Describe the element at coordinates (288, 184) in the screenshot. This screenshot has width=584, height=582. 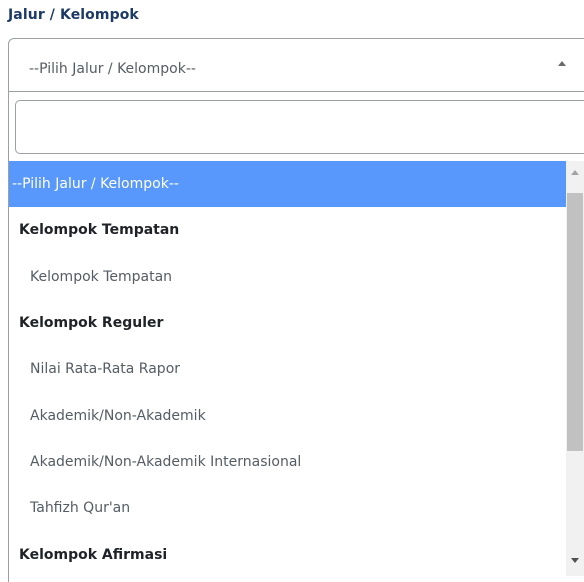
I see `option-placeholder: --Pilih Jalur / Kelompok--` at that location.